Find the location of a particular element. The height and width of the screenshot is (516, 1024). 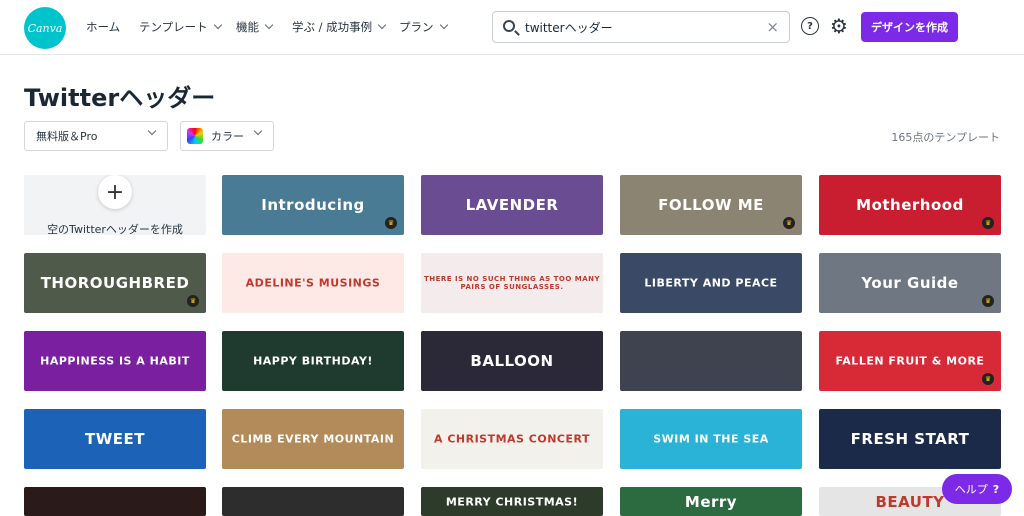

template-card: ADELINE'S MUSINGS is located at coordinates (313, 283).